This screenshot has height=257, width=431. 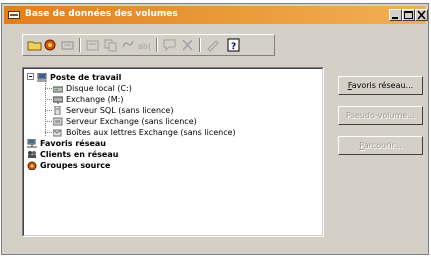 What do you see at coordinates (68, 45) in the screenshot?
I see `server-icon` at bounding box center [68, 45].